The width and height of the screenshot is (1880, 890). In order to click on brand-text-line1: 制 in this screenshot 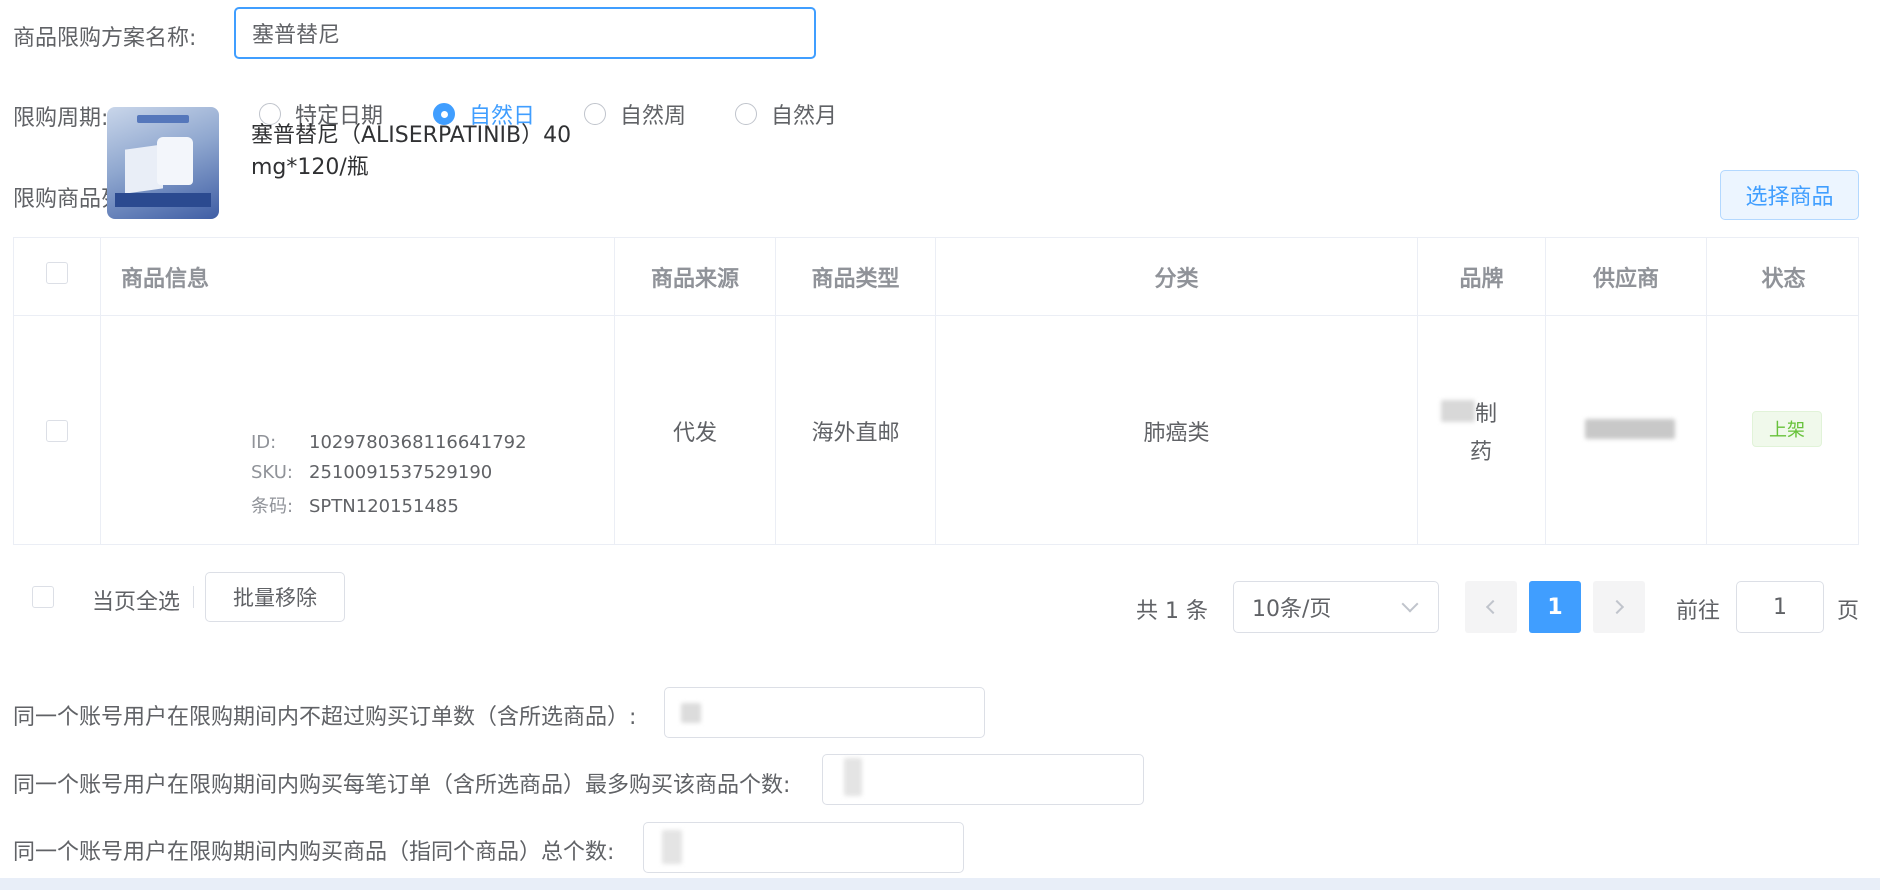, I will do `click(1486, 414)`.